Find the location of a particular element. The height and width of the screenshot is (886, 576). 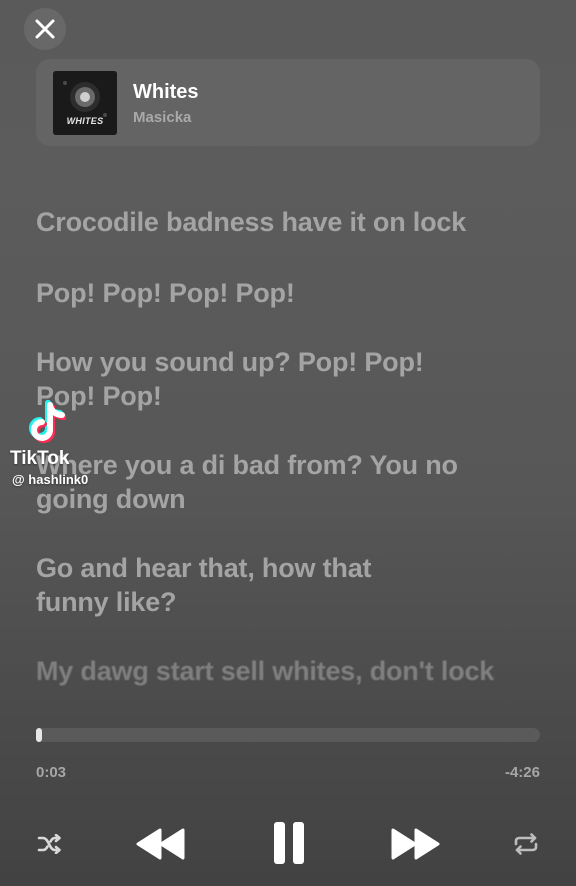

tiktok-handle: @ hashlink0 is located at coordinates (50, 479).